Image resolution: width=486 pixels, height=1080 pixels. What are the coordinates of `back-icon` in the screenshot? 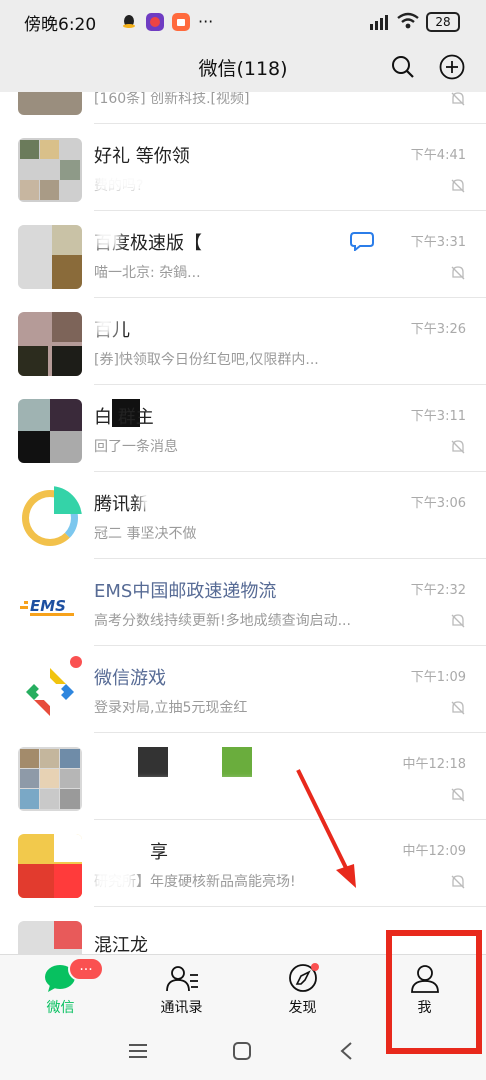 It's located at (346, 1051).